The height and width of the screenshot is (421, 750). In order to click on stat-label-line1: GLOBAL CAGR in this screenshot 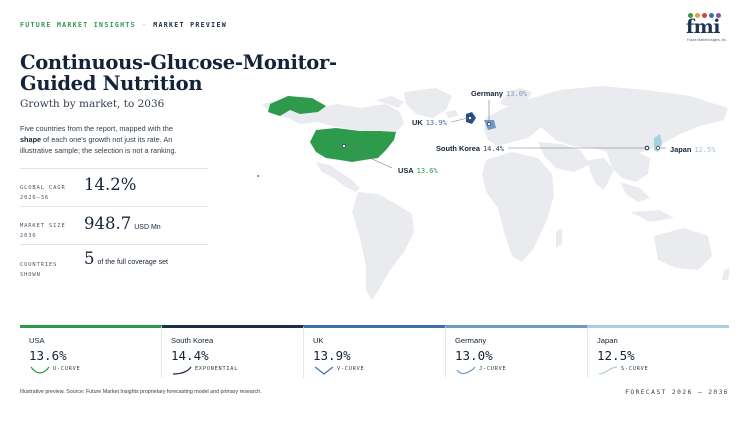, I will do `click(43, 188)`.